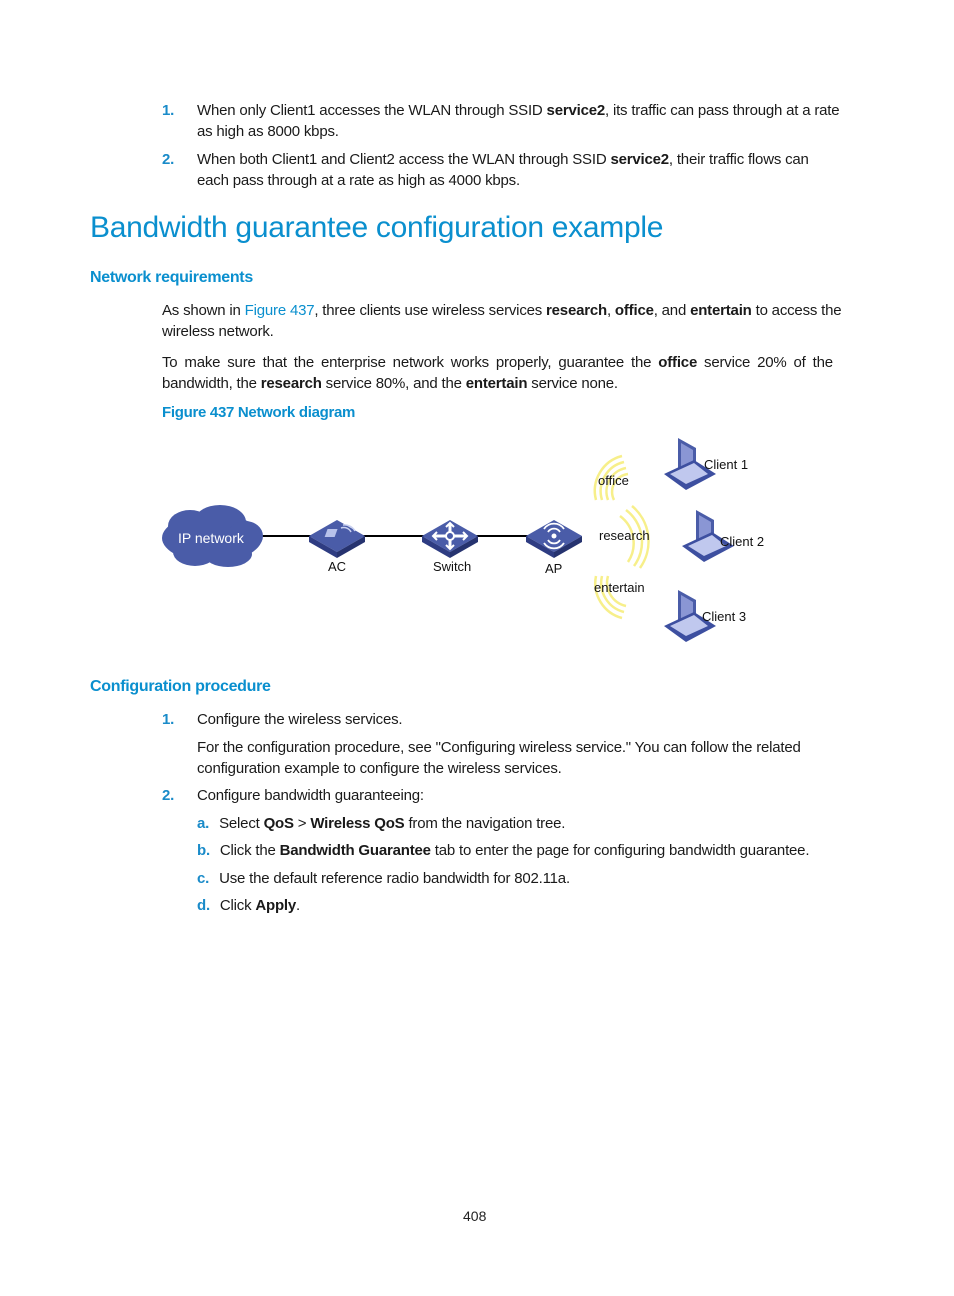 Image resolution: width=954 pixels, height=1296 pixels. Describe the element at coordinates (171, 277) in the screenshot. I see `subsection-heading-network-requirements: Network requirements` at that location.